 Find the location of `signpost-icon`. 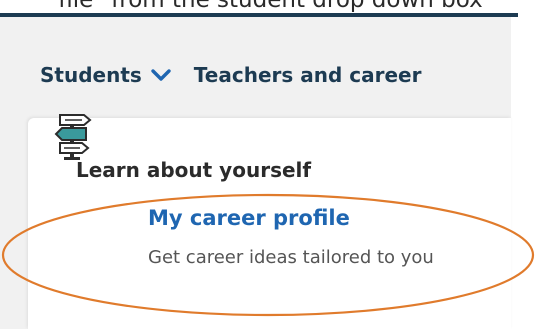

signpost-icon is located at coordinates (73, 135).